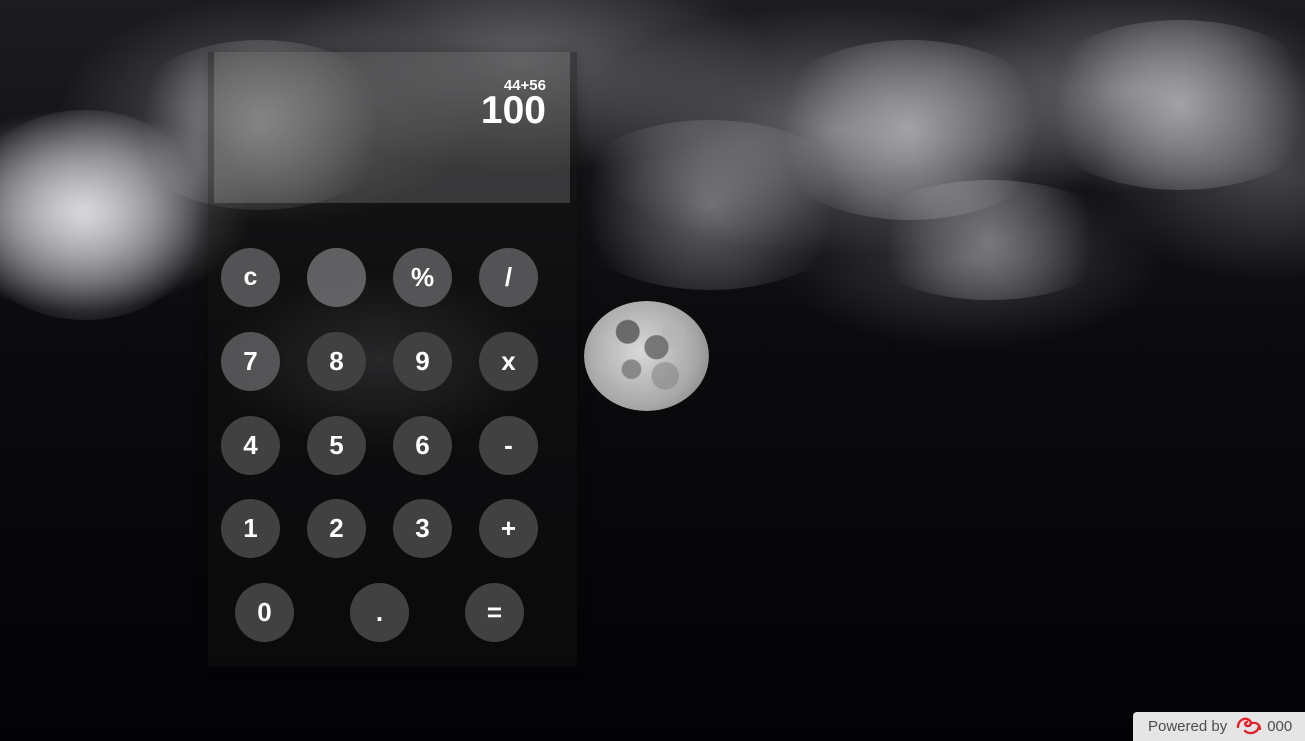 Image resolution: width=1305 pixels, height=741 pixels. I want to click on seven-button: 7, so click(250, 361).